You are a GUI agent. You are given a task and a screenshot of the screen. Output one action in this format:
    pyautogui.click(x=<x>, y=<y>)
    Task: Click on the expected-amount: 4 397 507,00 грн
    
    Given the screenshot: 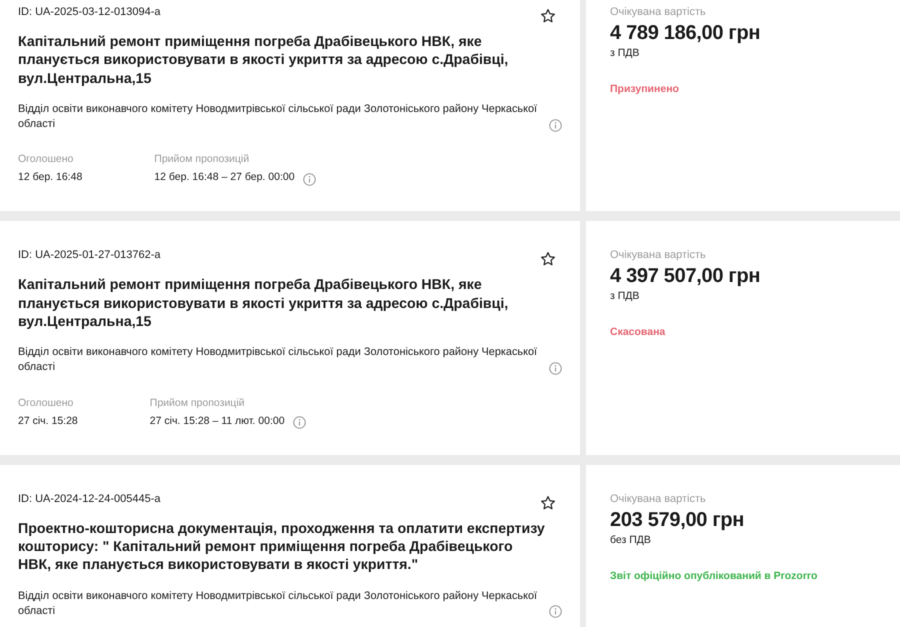 What is the action you would take?
    pyautogui.click(x=686, y=277)
    